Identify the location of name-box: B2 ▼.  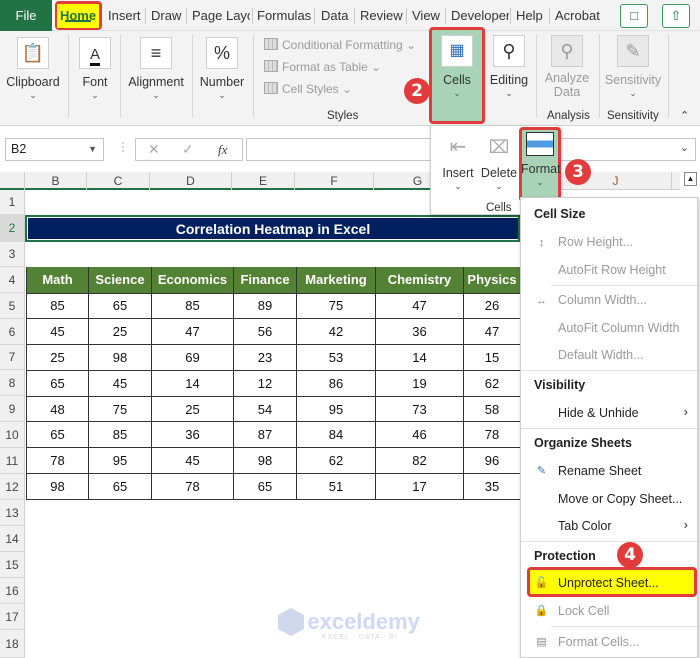
(54, 149).